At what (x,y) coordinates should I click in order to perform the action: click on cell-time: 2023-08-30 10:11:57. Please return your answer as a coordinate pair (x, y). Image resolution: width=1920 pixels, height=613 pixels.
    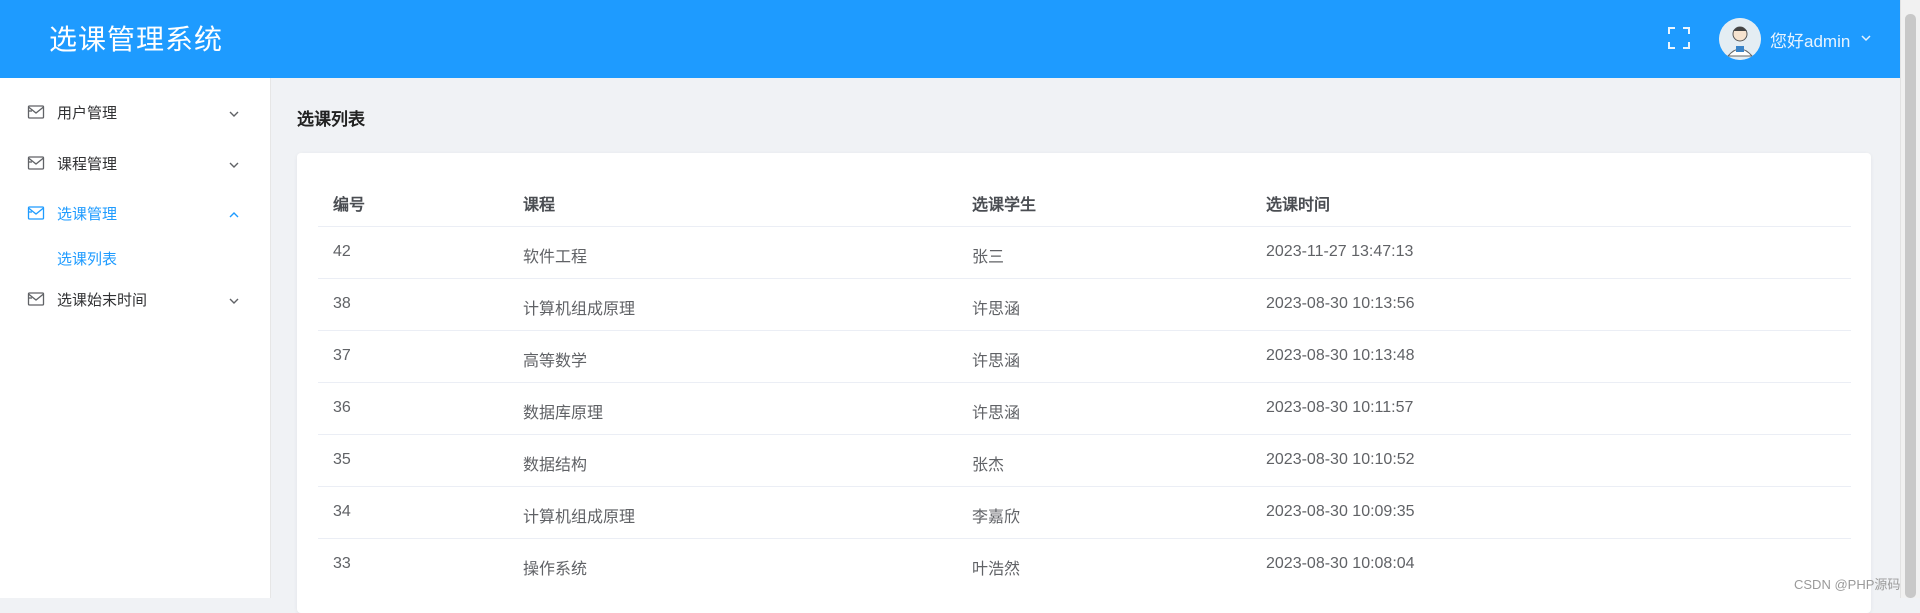
    Looking at the image, I should click on (1340, 407).